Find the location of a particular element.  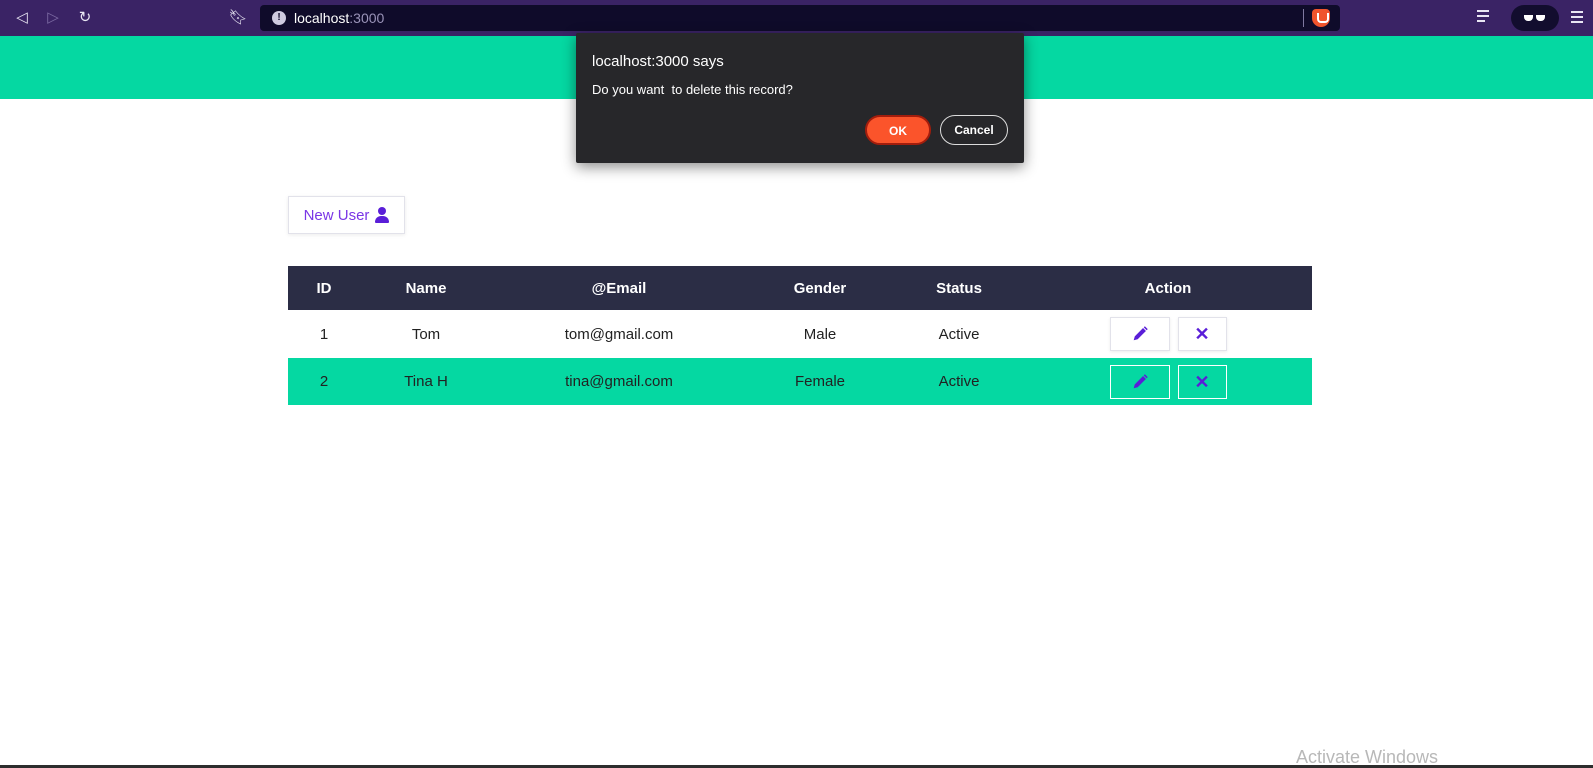

user-icon is located at coordinates (382, 215).